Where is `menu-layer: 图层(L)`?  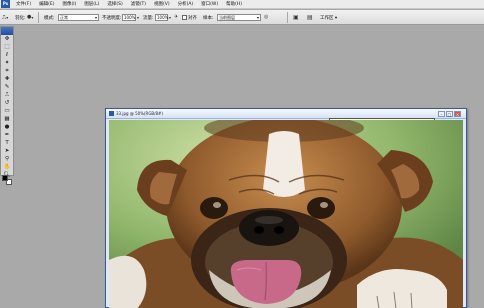
menu-layer: 图层(L) is located at coordinates (91, 4).